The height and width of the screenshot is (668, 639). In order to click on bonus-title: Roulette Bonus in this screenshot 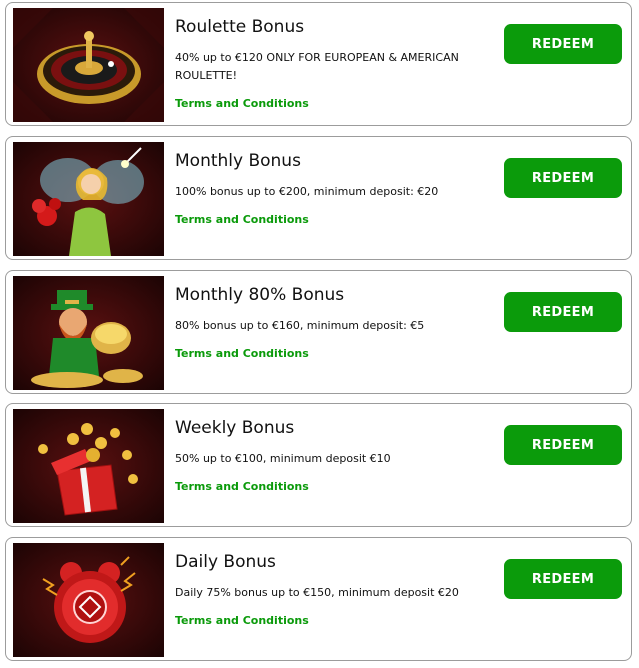, I will do `click(240, 27)`.